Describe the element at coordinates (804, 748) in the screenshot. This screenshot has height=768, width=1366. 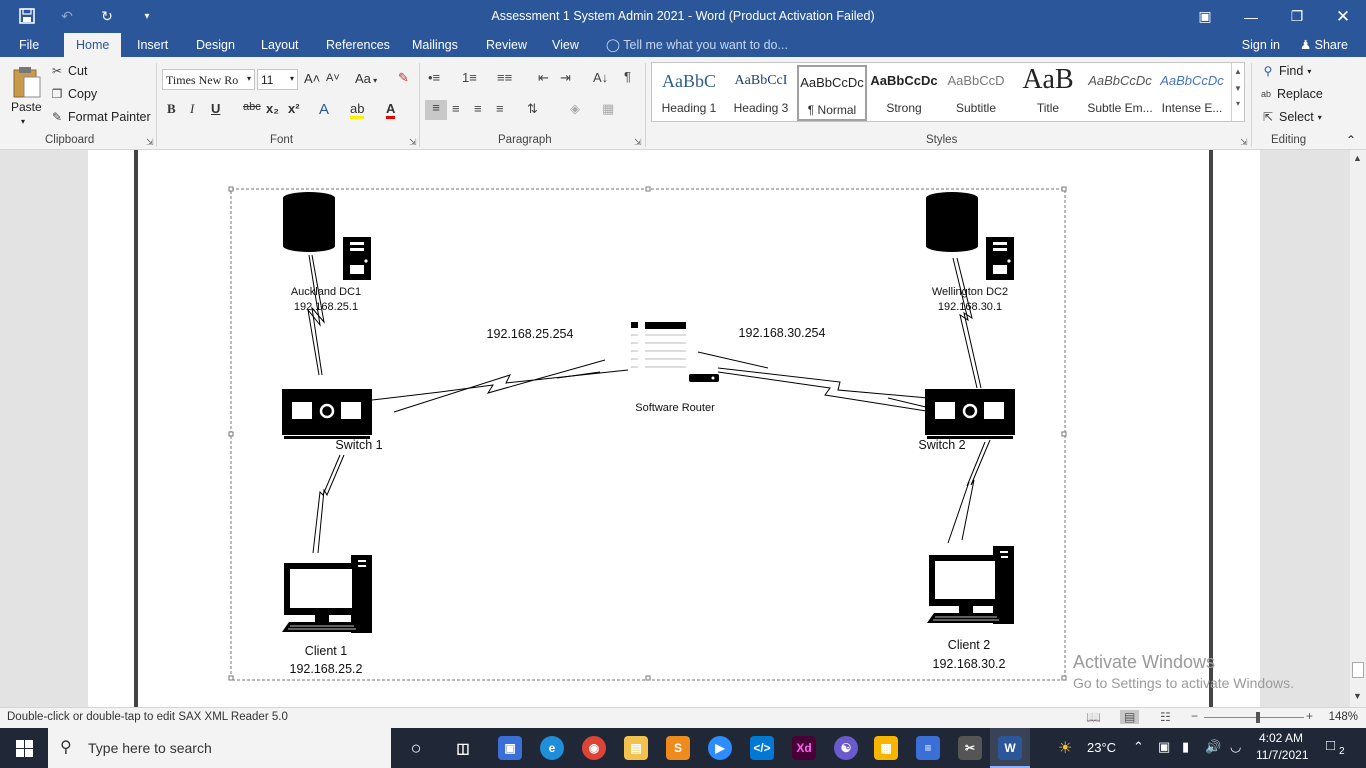
I see `adobe-xd-icon: Xd` at that location.